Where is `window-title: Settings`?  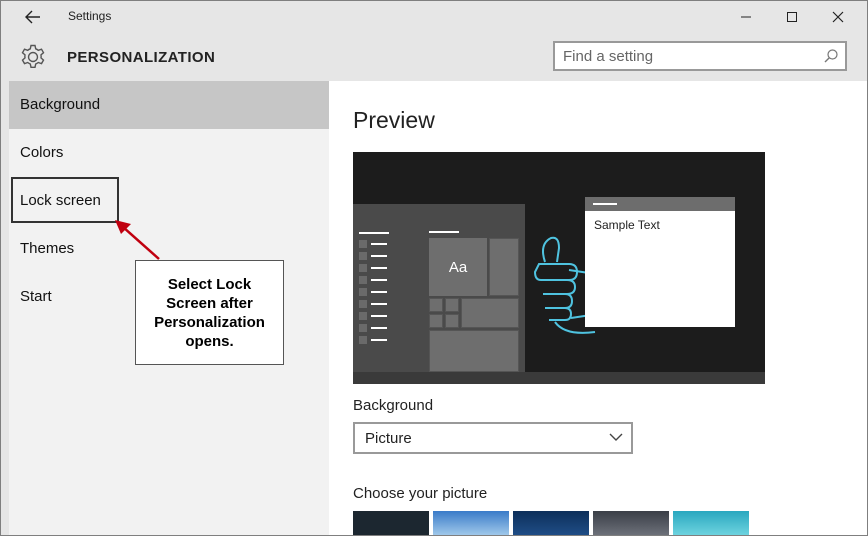 window-title: Settings is located at coordinates (90, 16).